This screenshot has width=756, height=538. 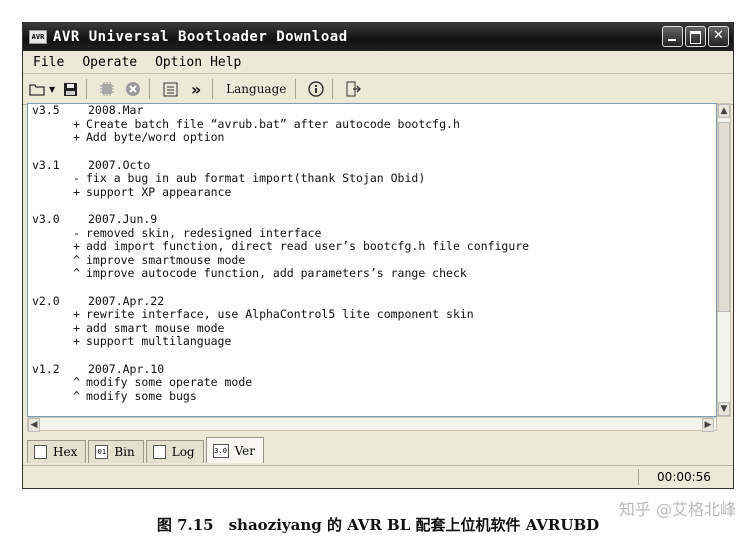 I want to click on close-button, so click(x=718, y=36).